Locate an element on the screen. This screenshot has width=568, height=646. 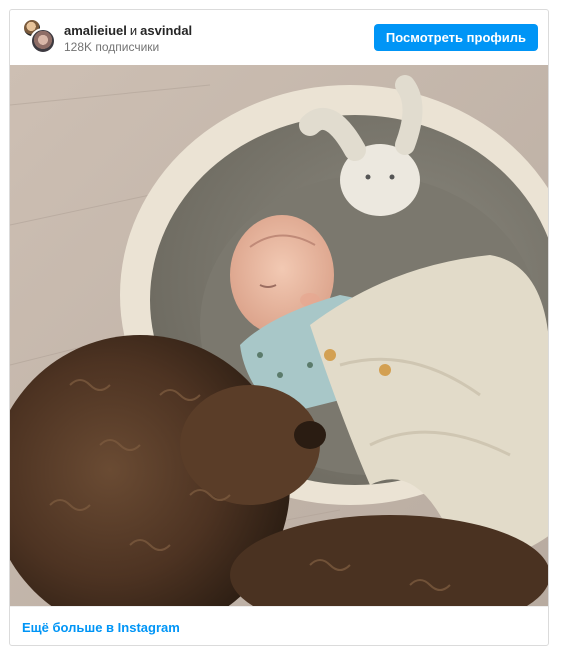
avatar-group is located at coordinates (39, 36).